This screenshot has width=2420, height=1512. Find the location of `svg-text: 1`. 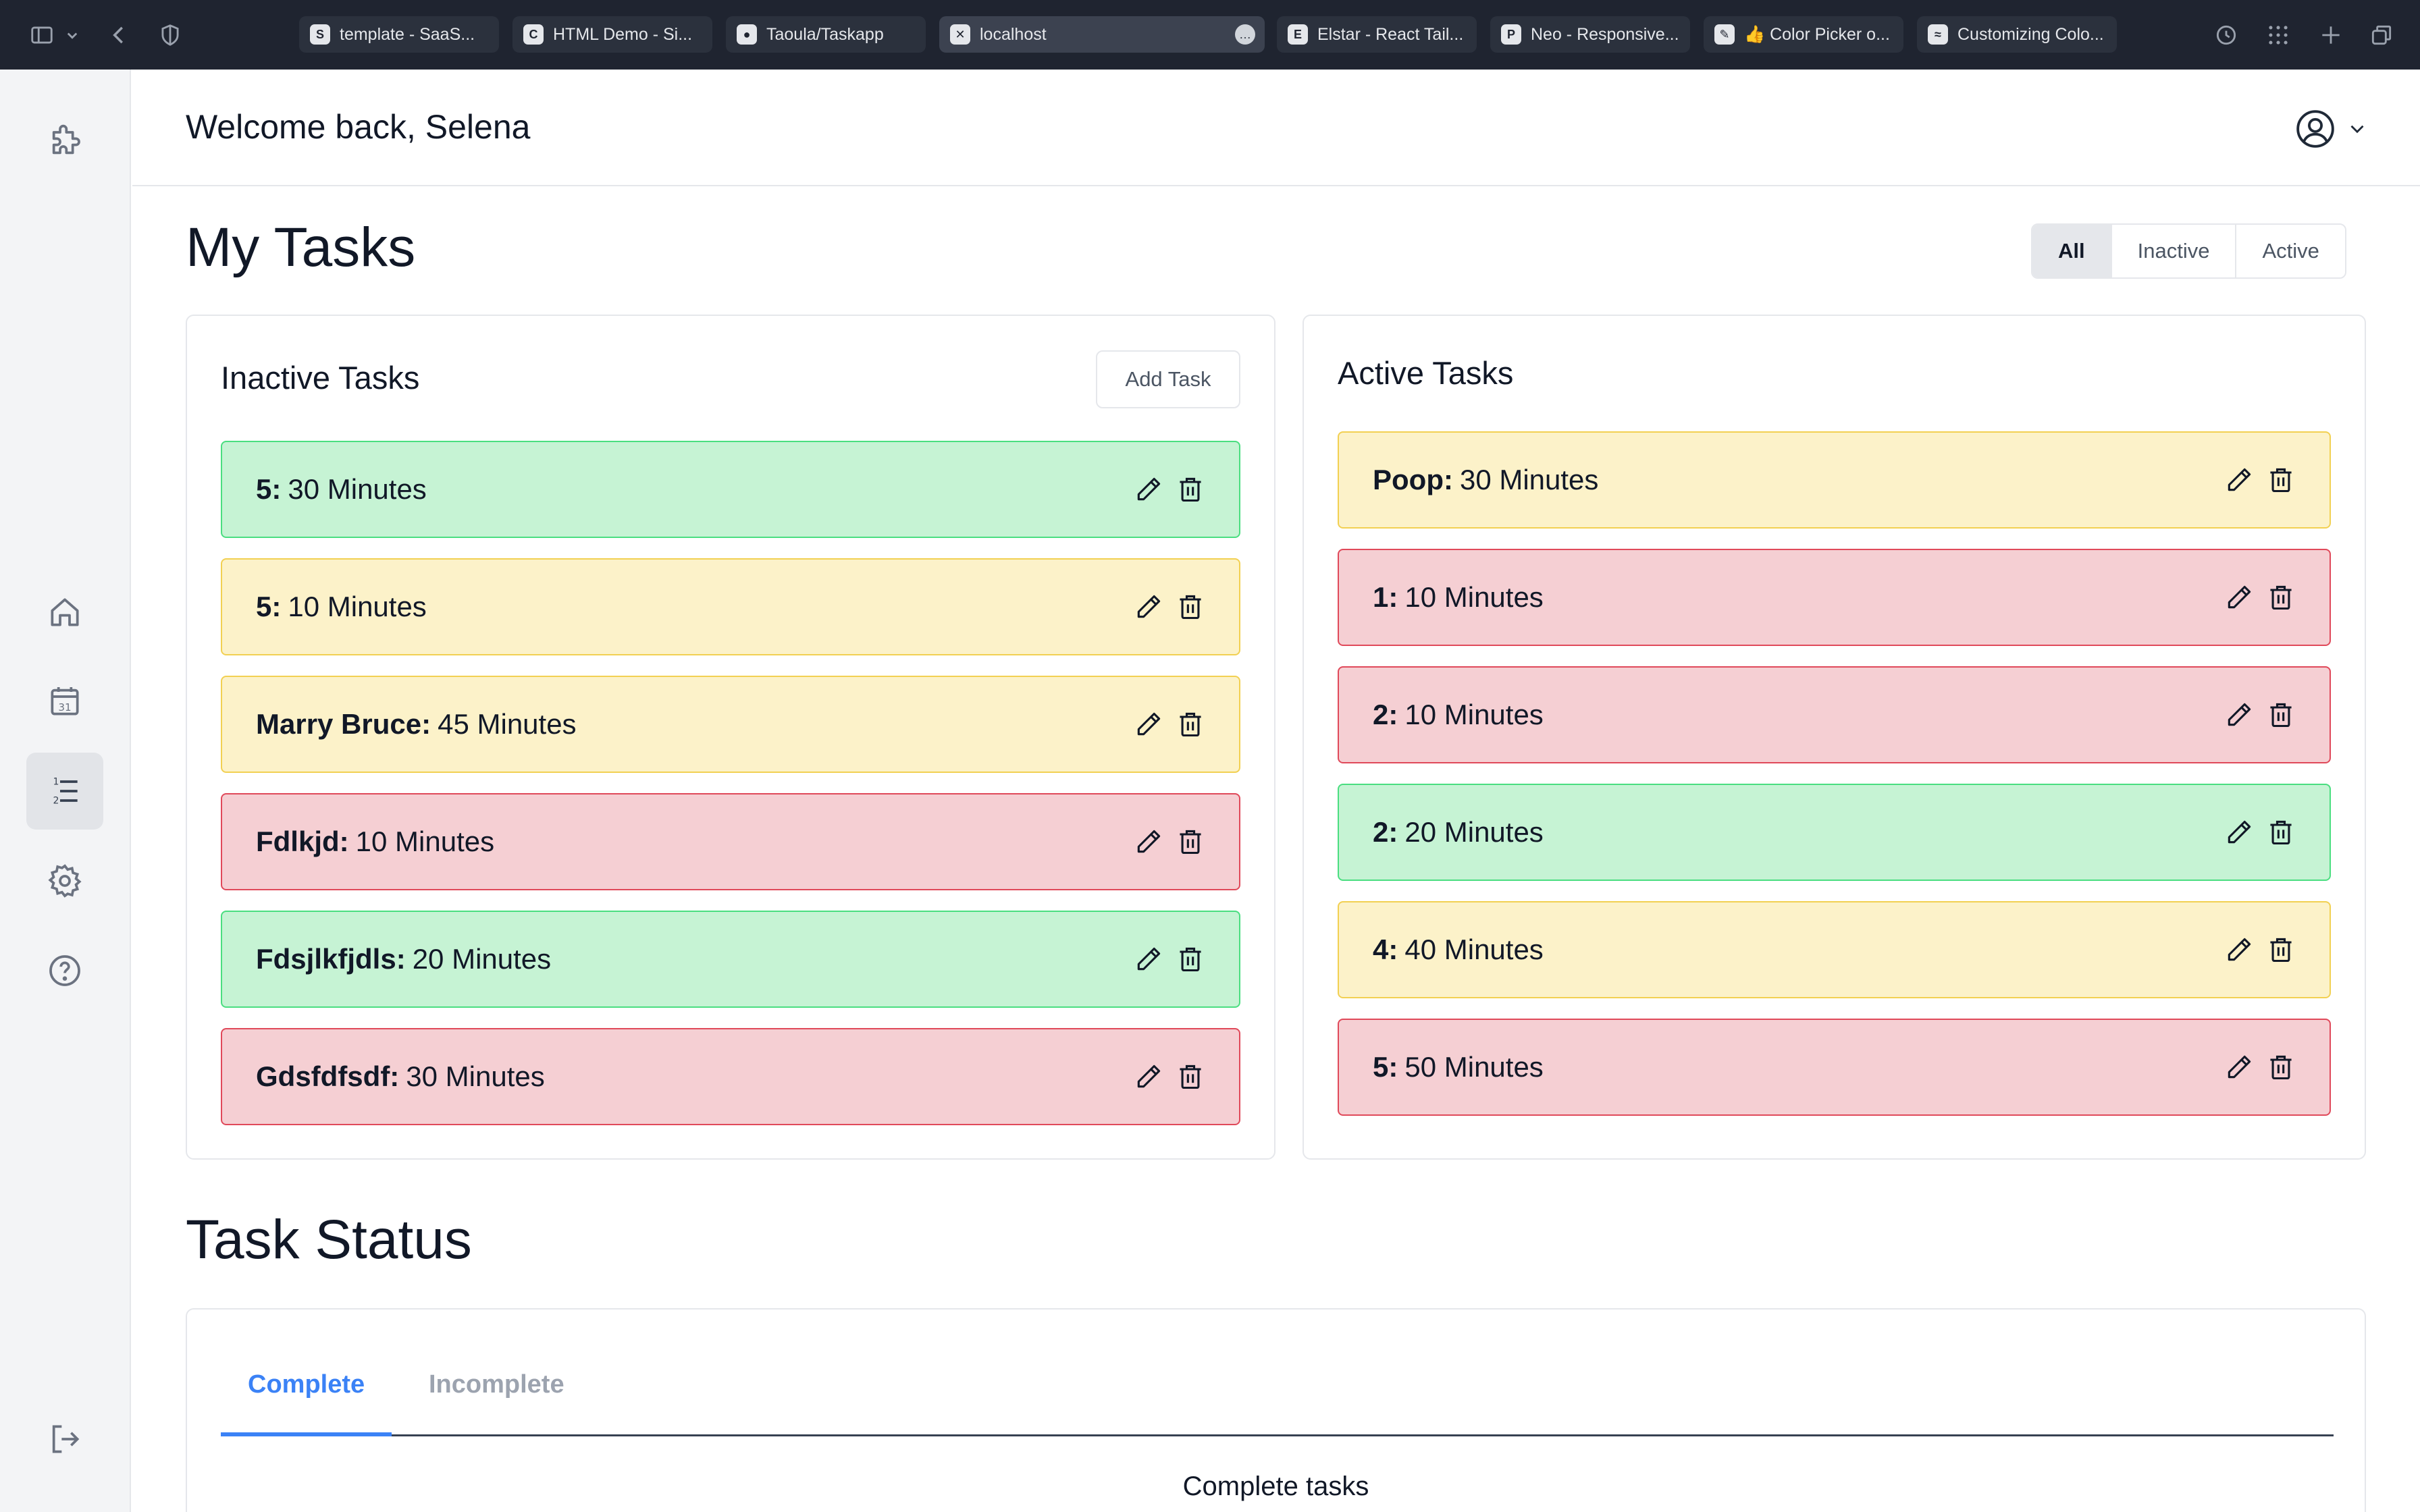

svg-text: 1 is located at coordinates (56, 782).